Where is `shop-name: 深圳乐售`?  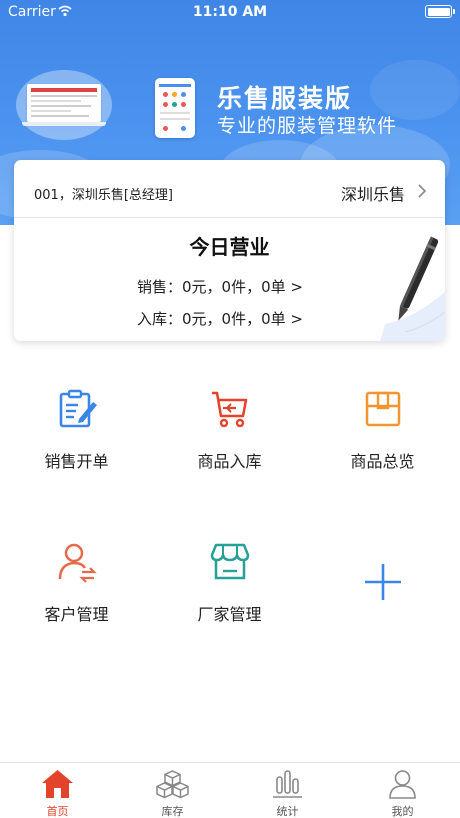
shop-name: 深圳乐售 is located at coordinates (372, 194).